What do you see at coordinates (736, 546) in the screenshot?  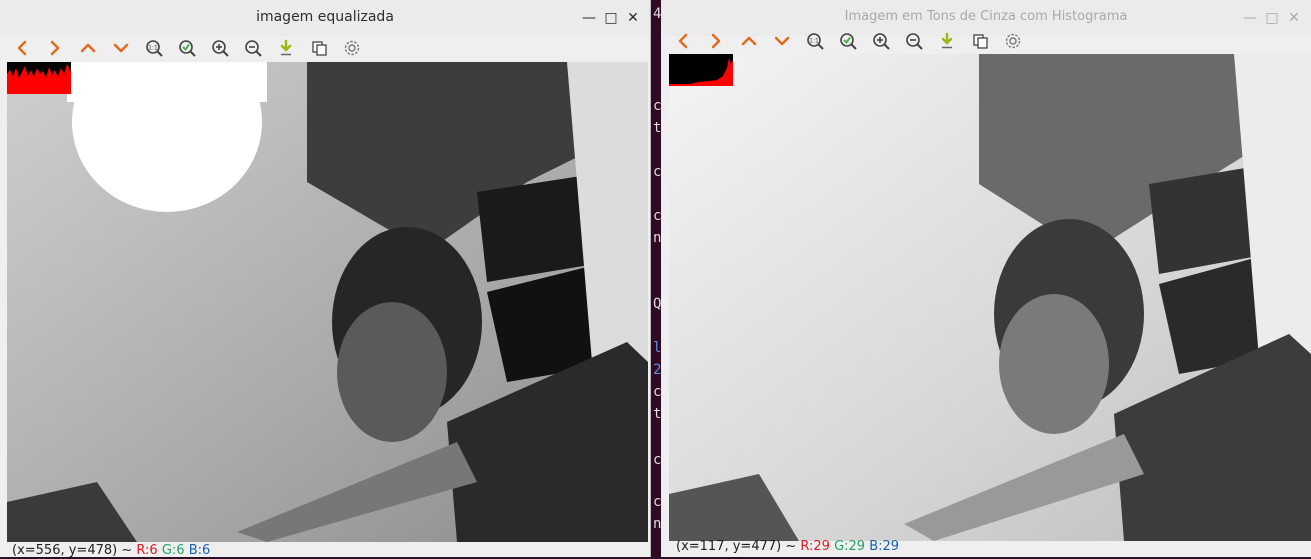 I see `cursor-coords: (x=117, y=477) ~` at bounding box center [736, 546].